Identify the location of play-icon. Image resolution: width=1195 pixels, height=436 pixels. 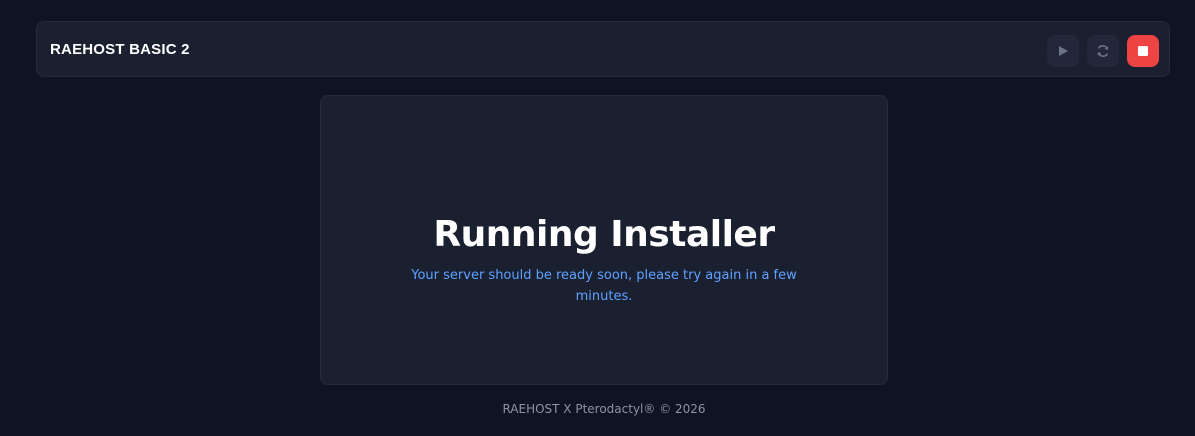
(1063, 51).